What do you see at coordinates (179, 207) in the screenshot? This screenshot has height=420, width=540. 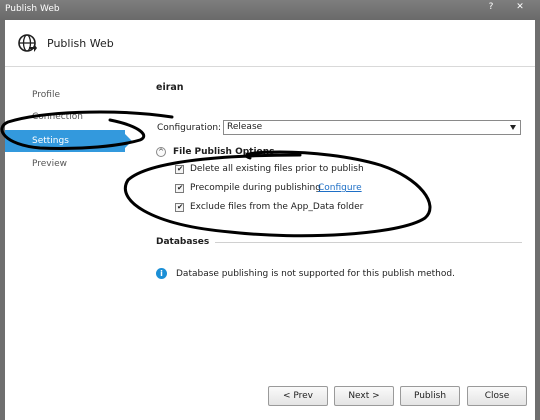 I see `exclude-app-data-checkbox` at bounding box center [179, 207].